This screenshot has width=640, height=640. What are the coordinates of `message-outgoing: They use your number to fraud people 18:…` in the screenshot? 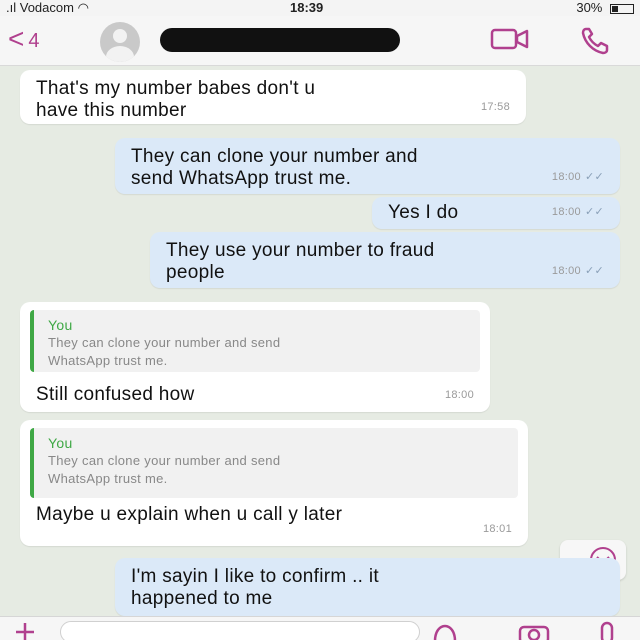 It's located at (385, 260).